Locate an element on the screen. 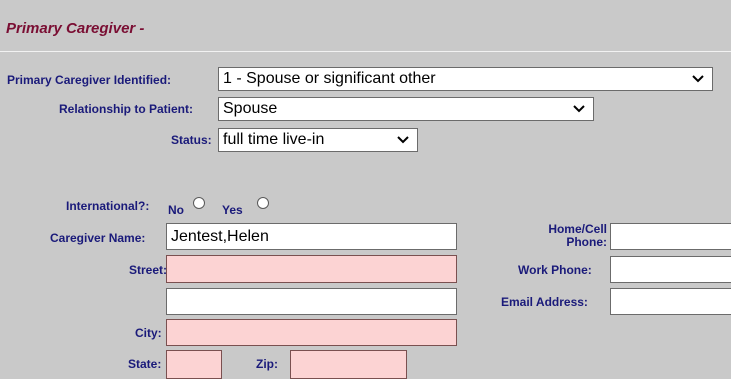 The width and height of the screenshot is (731, 379). zip-input is located at coordinates (348, 364).